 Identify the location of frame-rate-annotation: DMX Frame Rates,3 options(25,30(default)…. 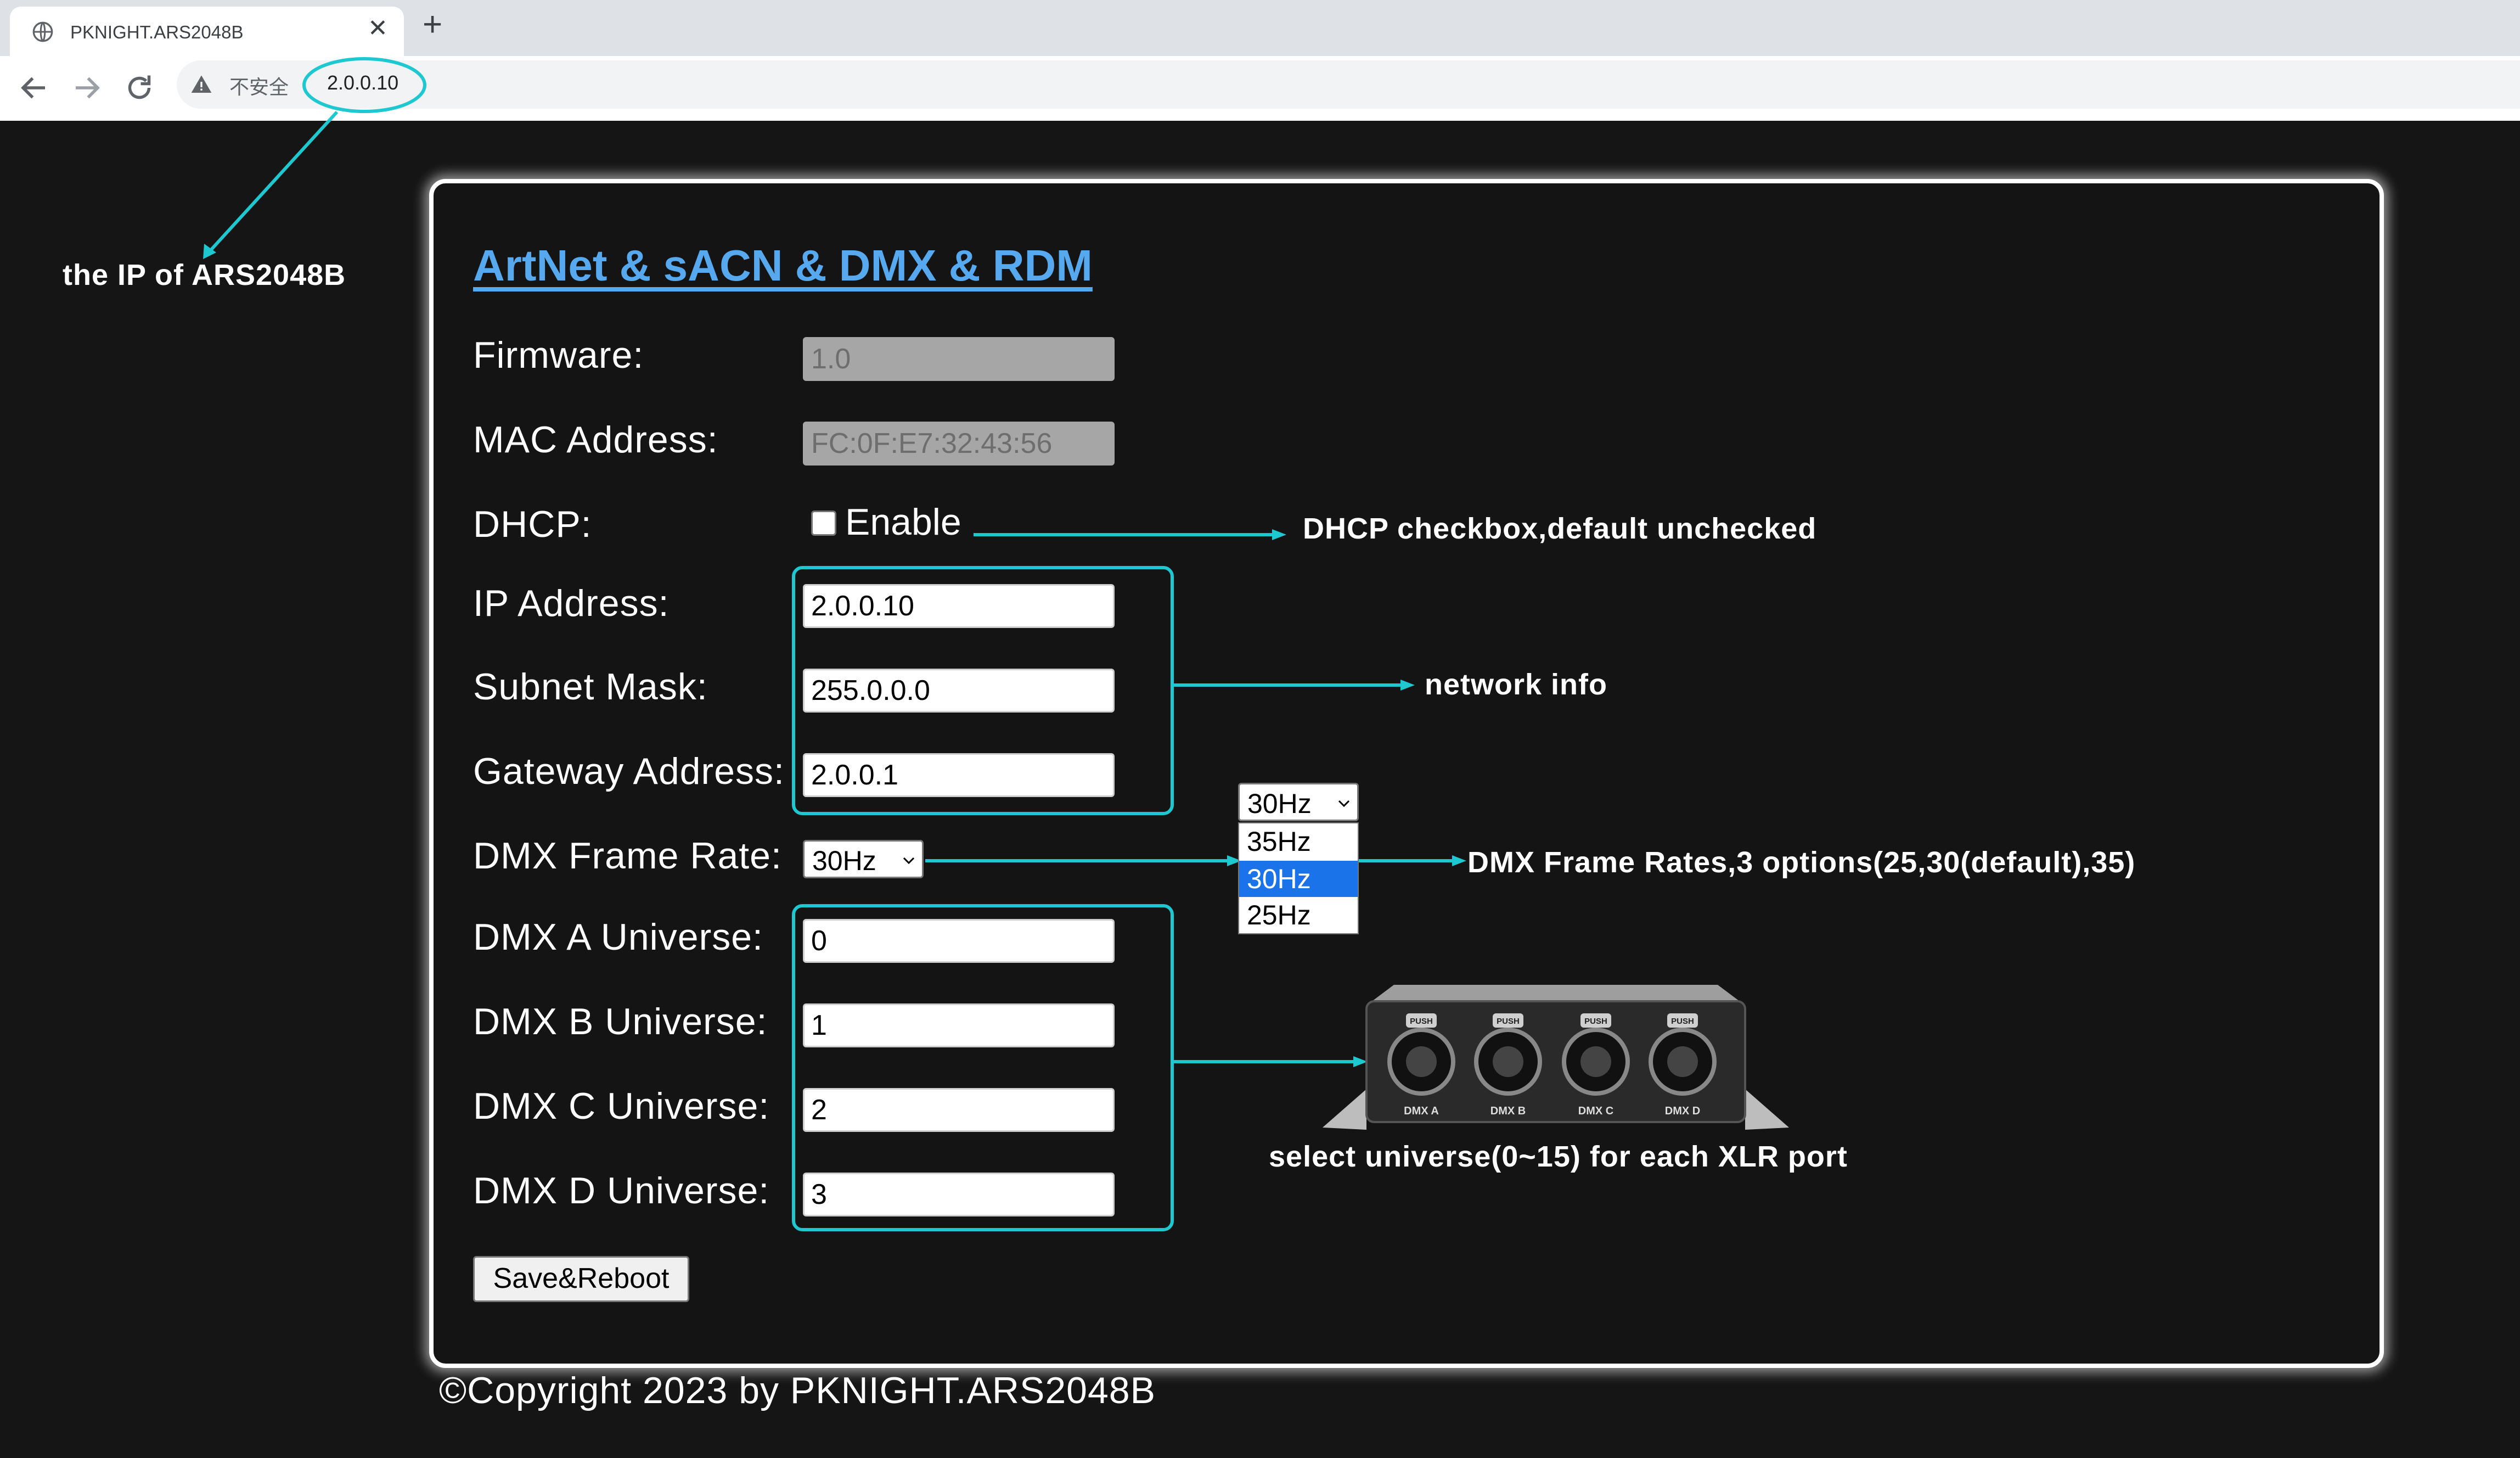
(1801, 863).